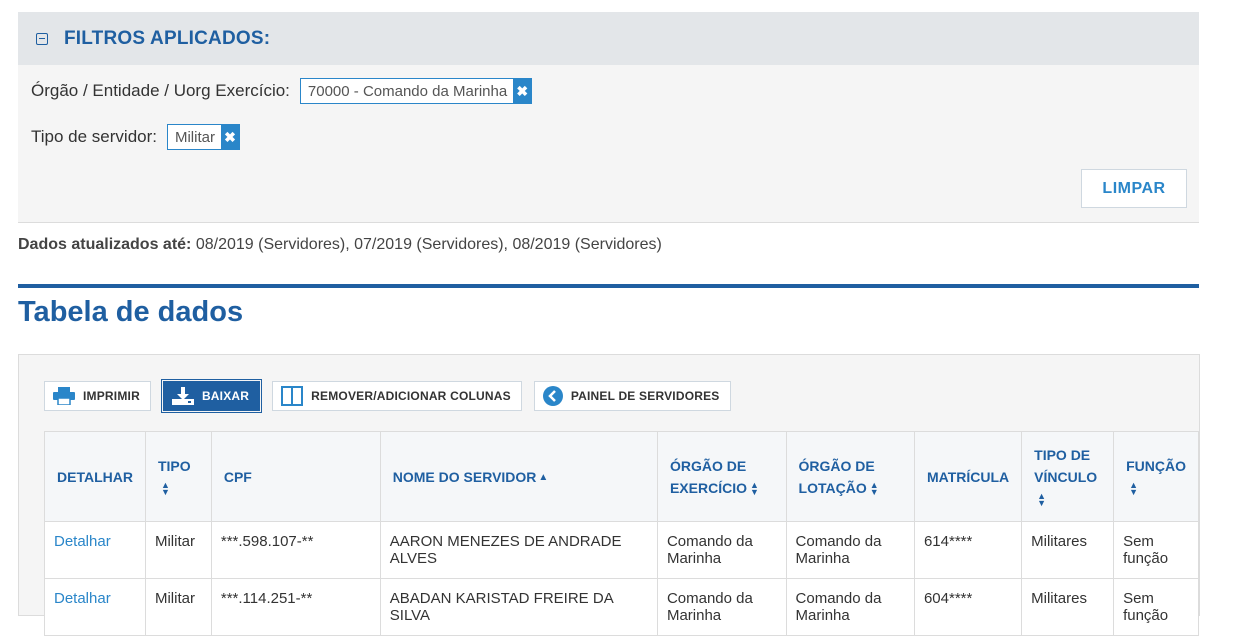 Image resolution: width=1237 pixels, height=636 pixels. Describe the element at coordinates (292, 396) in the screenshot. I see `columns-icon` at that location.